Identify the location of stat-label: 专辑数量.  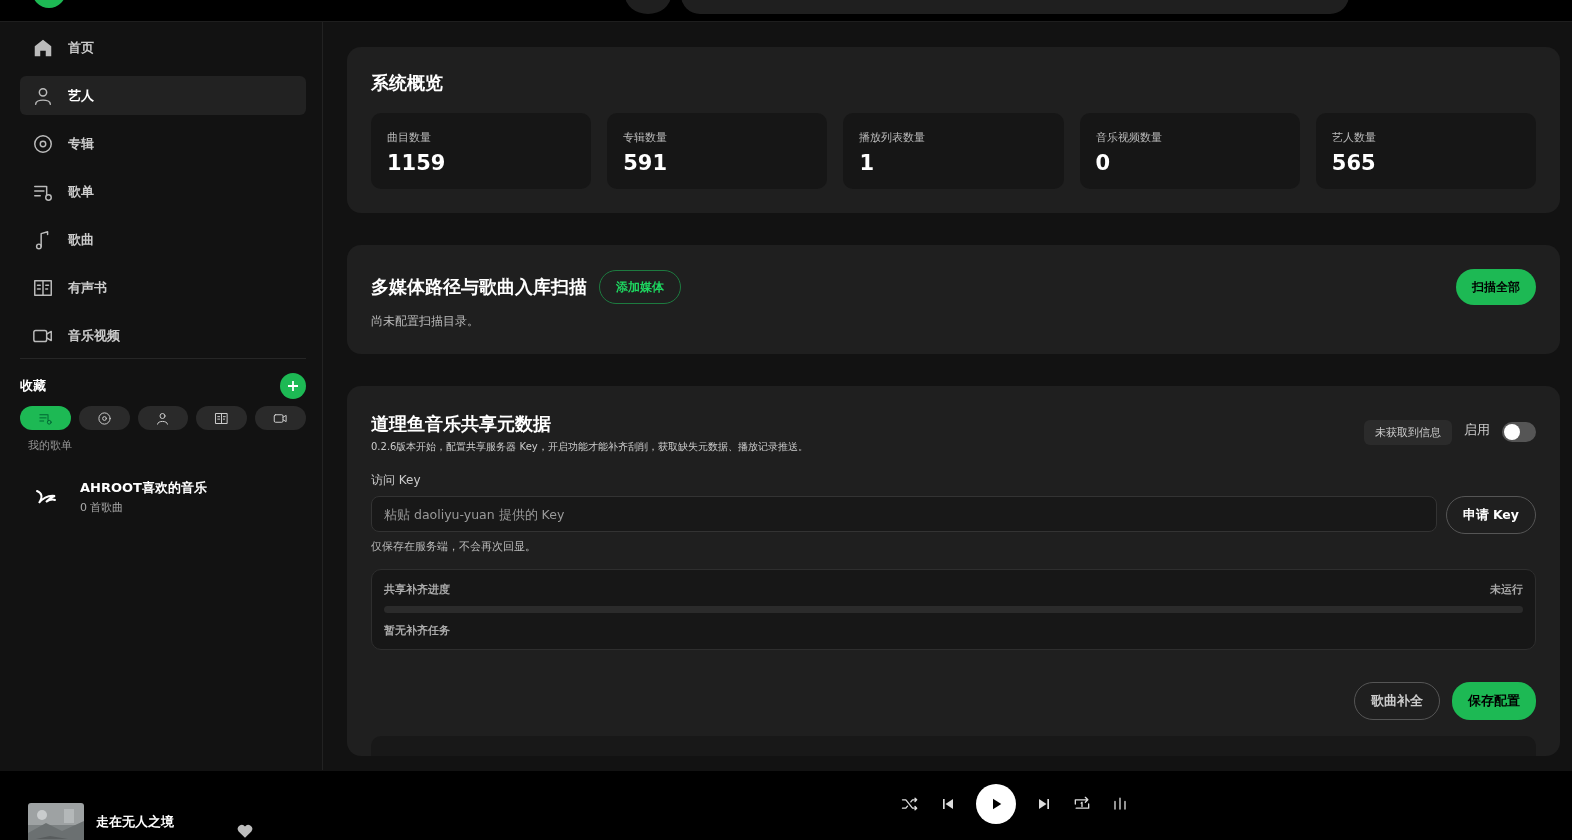
(646, 137).